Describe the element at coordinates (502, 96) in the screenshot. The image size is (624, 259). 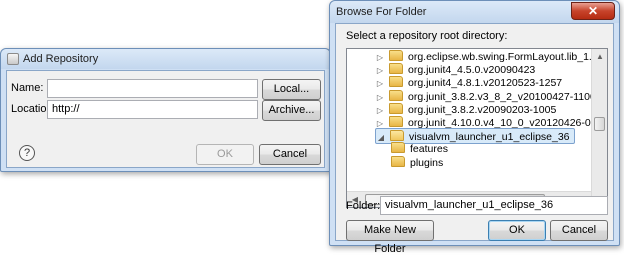
I see `tree-item-label: org.junit_3.8.2.v3_8_2_v20100427-1100` at that location.